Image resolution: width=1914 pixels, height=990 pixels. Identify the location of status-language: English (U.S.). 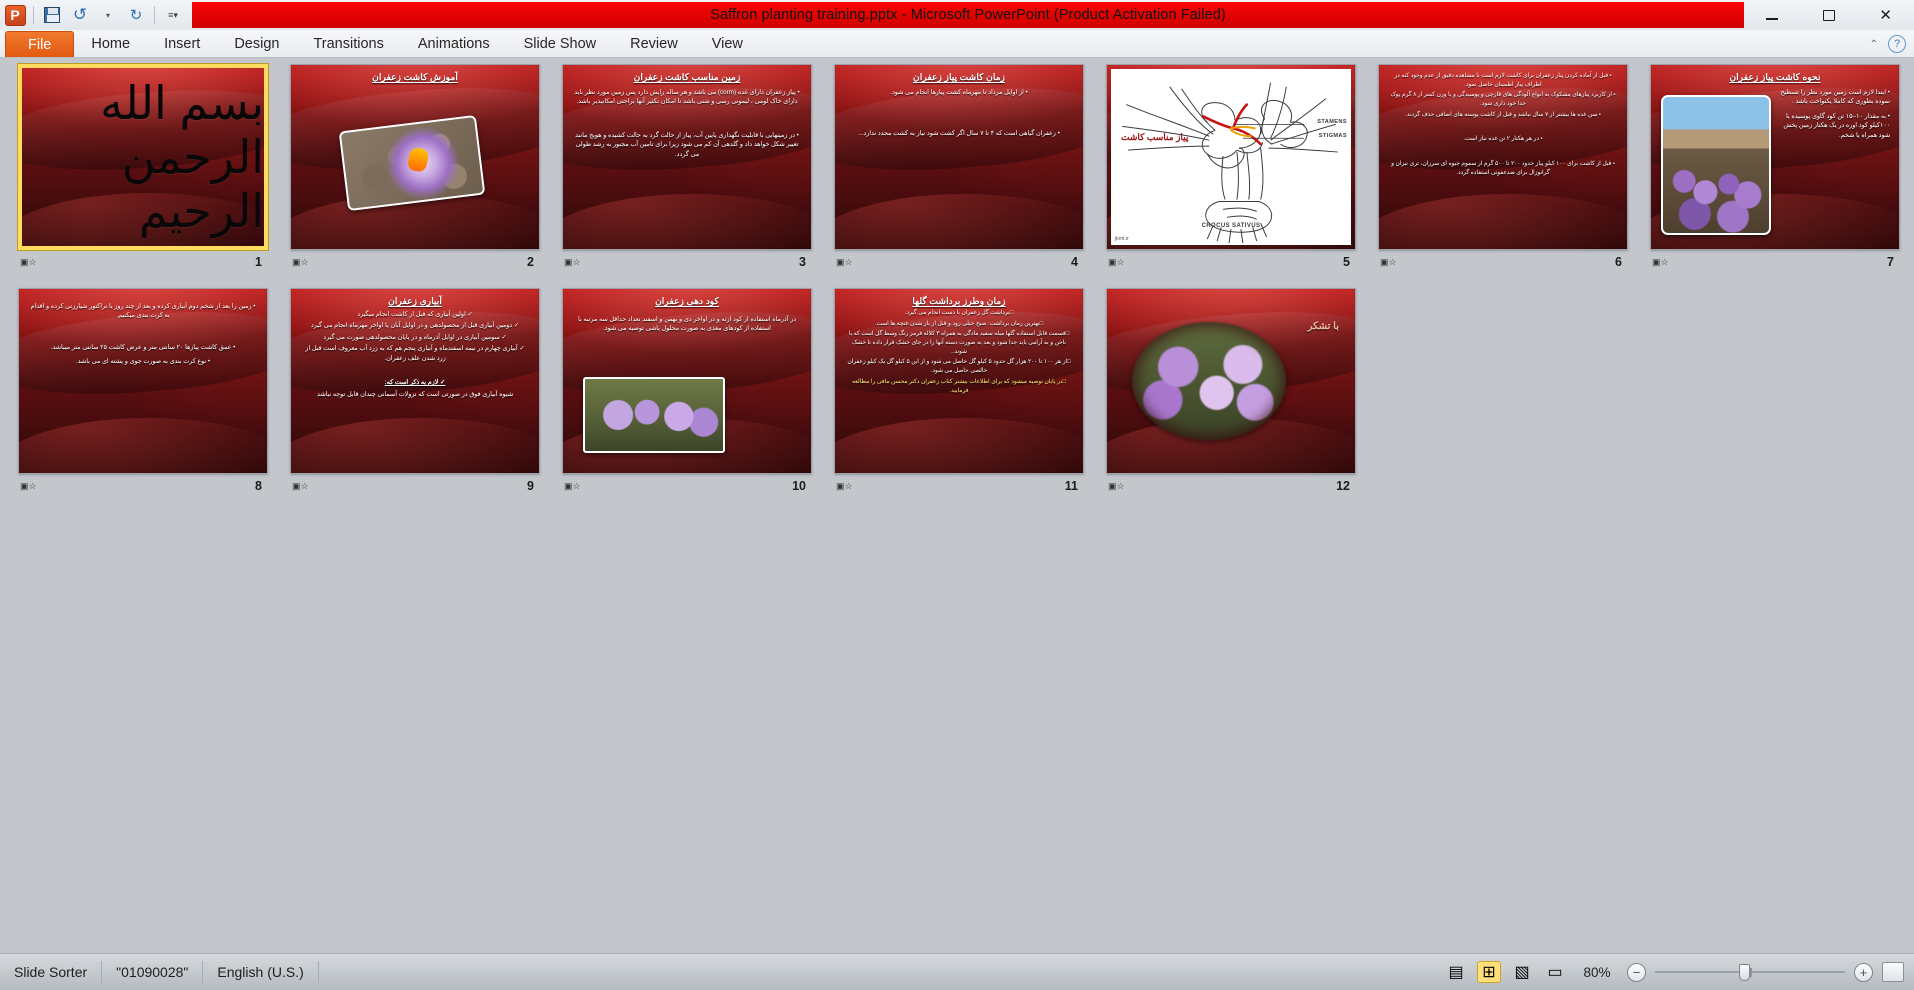
(261, 972).